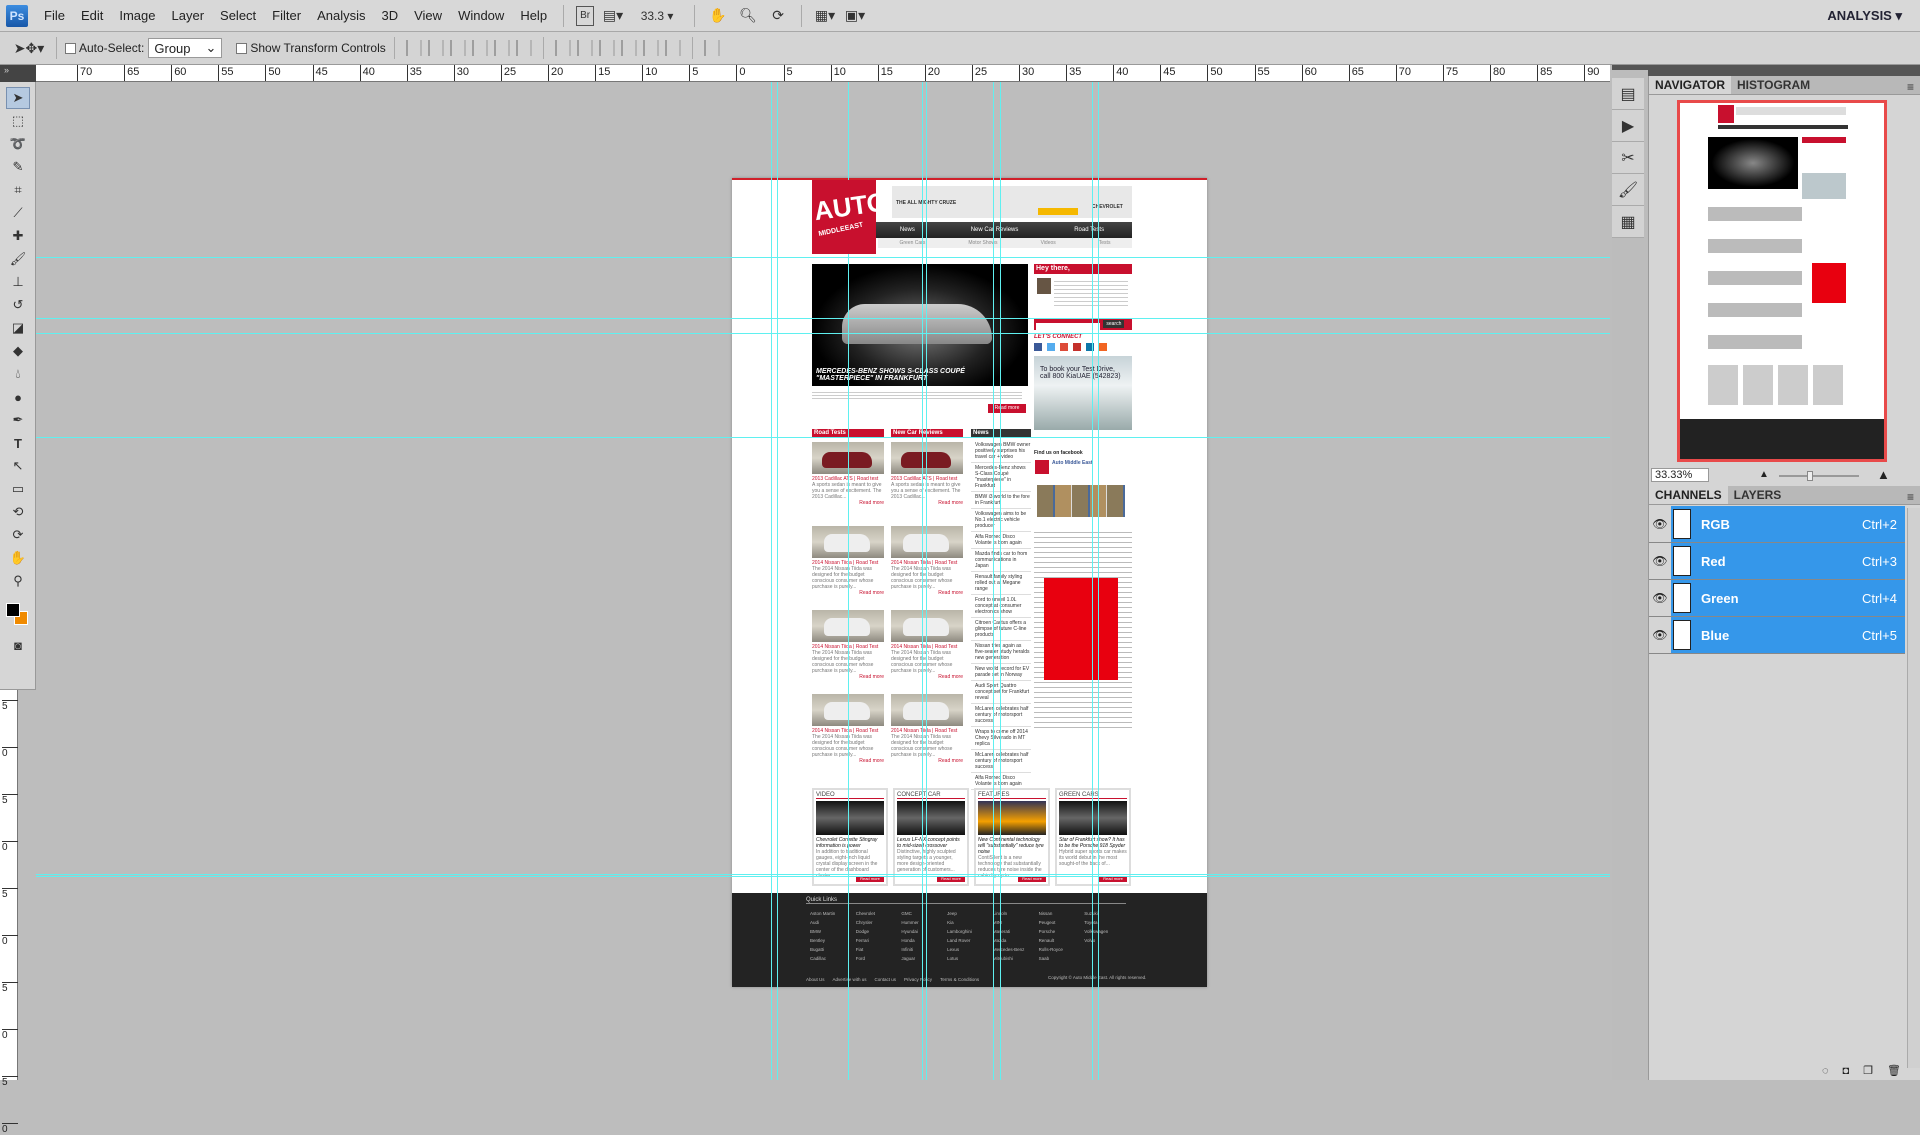 This screenshot has width=1920, height=1135. I want to click on align-bottom-icon, so click(457, 48).